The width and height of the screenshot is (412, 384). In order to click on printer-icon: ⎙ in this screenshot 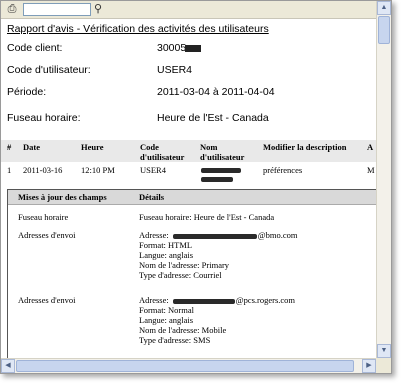, I will do `click(12, 9)`.